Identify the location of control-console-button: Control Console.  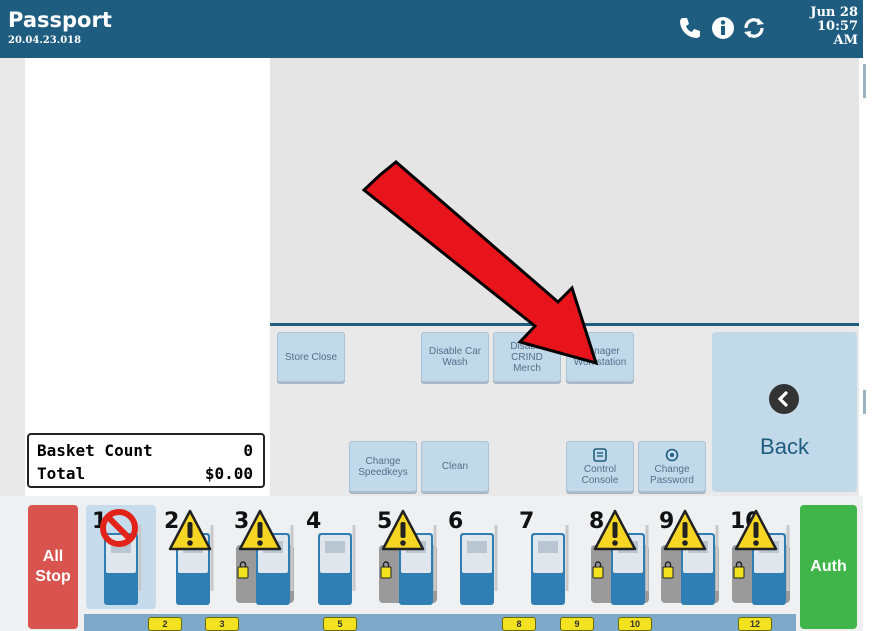
(600, 466).